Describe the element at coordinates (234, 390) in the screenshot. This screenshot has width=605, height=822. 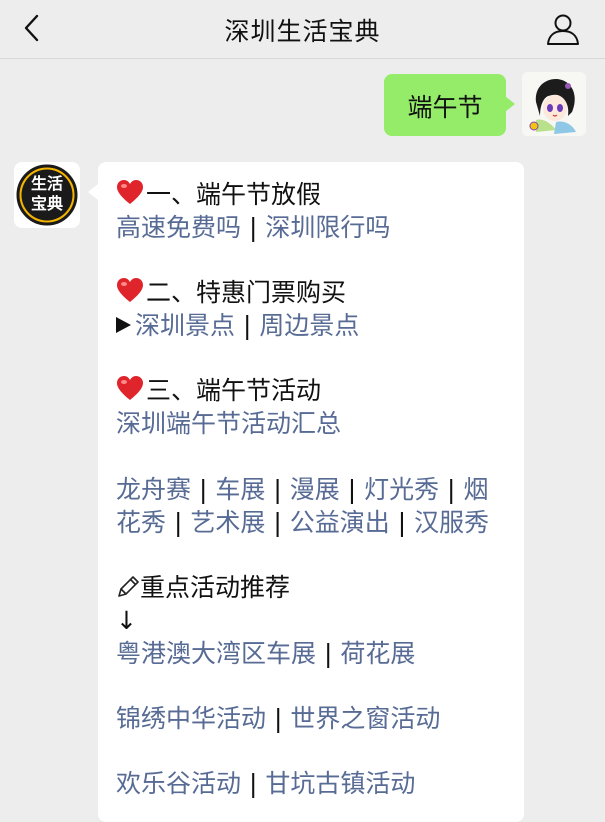
I see `heading-text: 三、端午节活动` at that location.